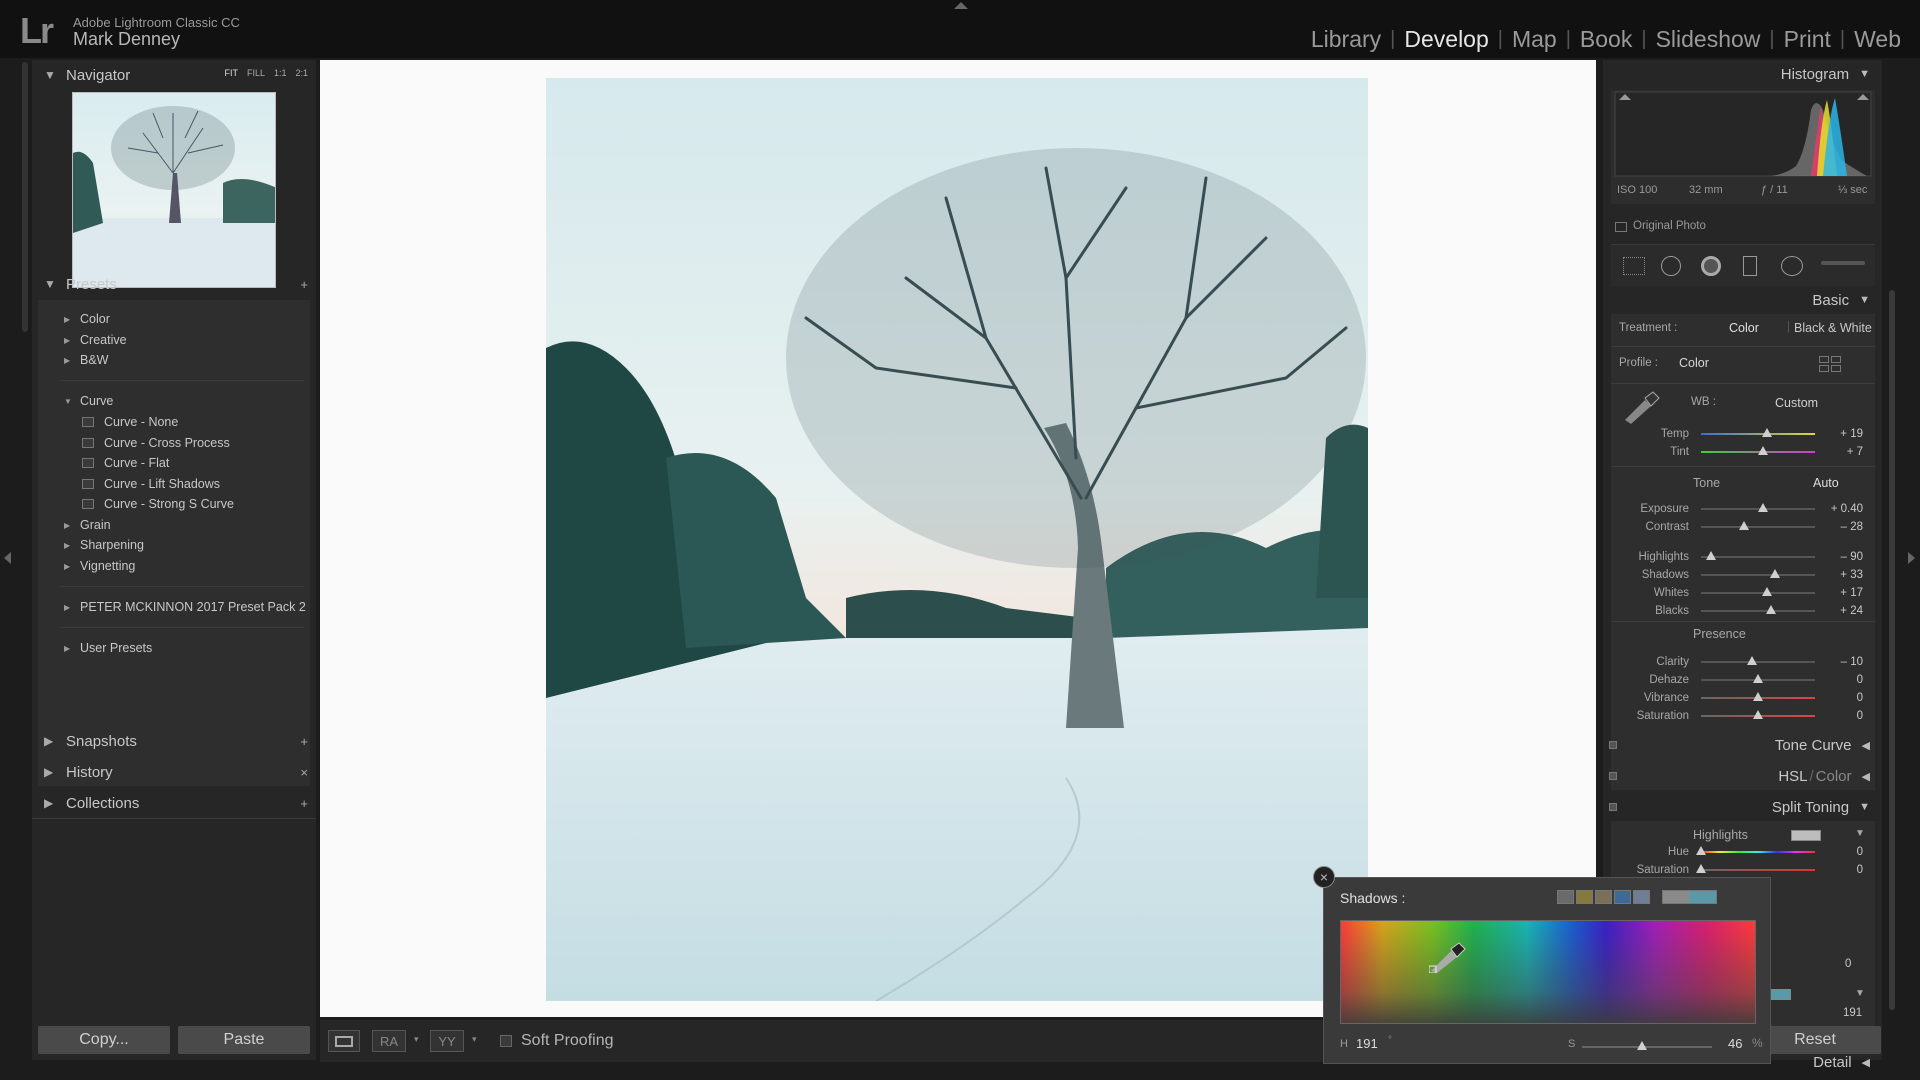  What do you see at coordinates (301, 73) in the screenshot?
I see `zoom-2-1: 2:1` at bounding box center [301, 73].